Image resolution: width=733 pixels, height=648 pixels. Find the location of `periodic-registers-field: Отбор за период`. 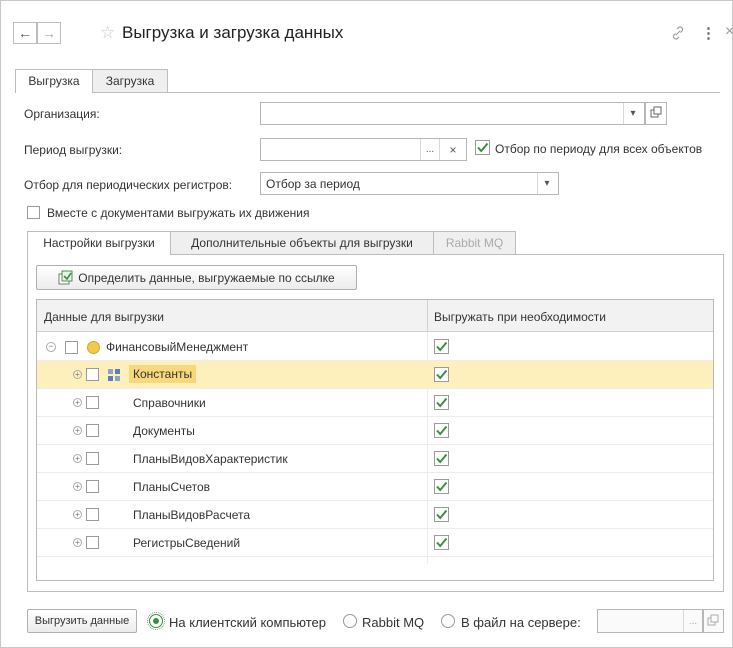

periodic-registers-field: Отбор за период is located at coordinates (409, 183).